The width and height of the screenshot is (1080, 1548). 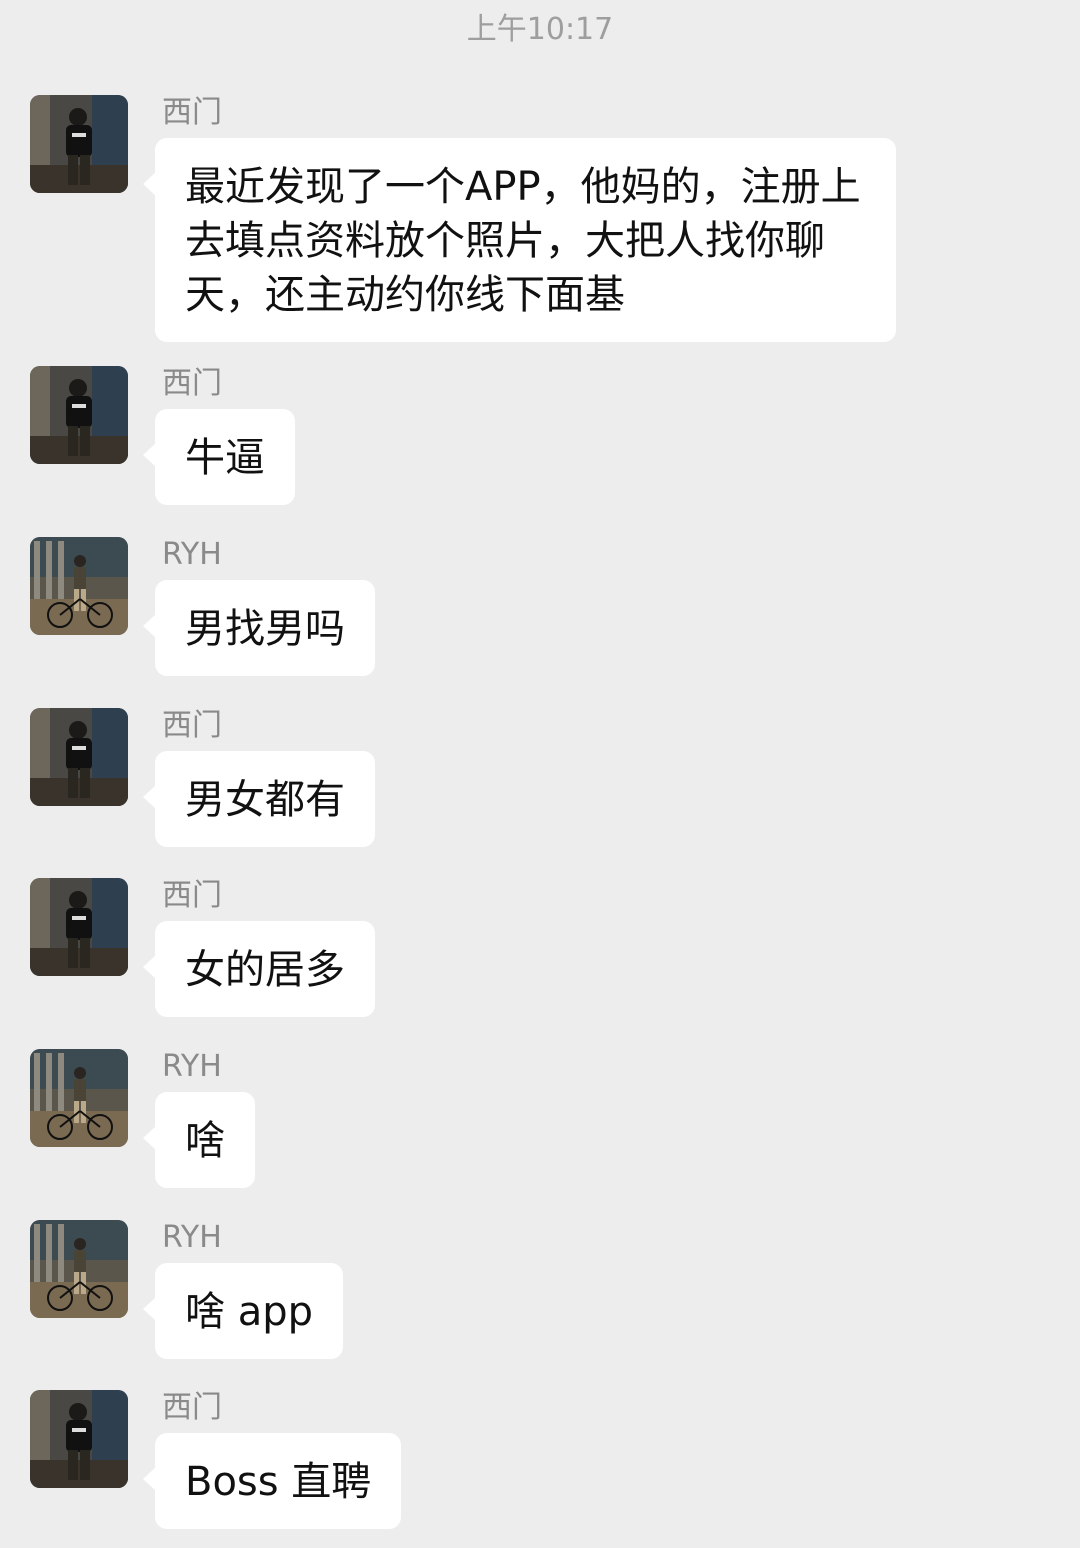 What do you see at coordinates (259, 969) in the screenshot?
I see `message-bubble: 女的居多` at bounding box center [259, 969].